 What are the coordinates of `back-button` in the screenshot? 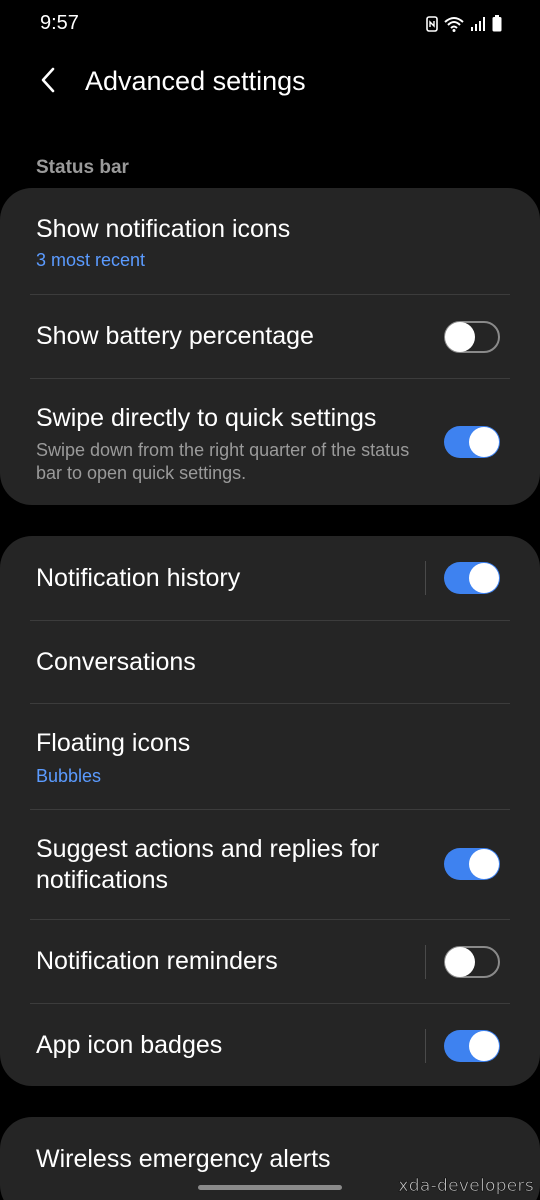 It's located at (48, 82).